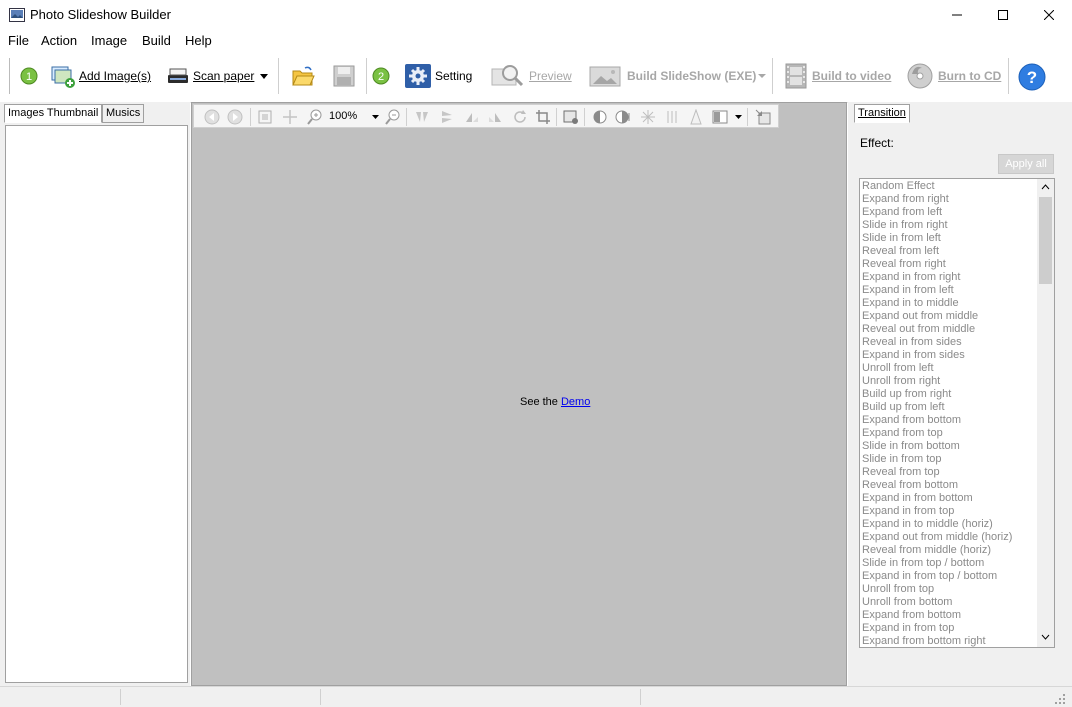  What do you see at coordinates (949, 342) in the screenshot?
I see `effect-list-item: Reveal in from sides` at bounding box center [949, 342].